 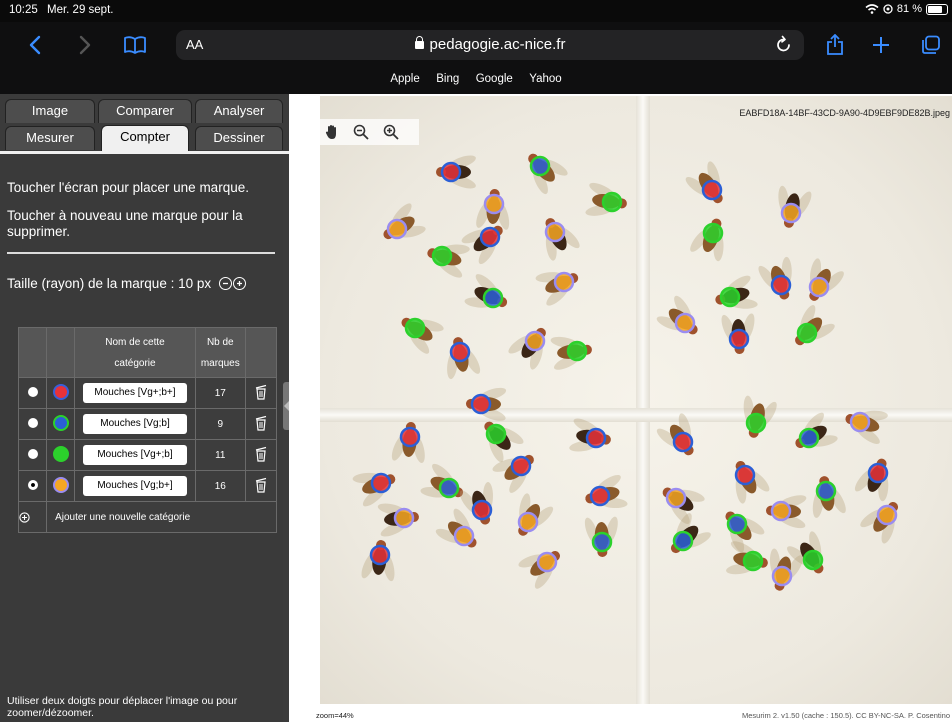 I want to click on url-display: pedagogie.ac-nice.fr, so click(x=490, y=44).